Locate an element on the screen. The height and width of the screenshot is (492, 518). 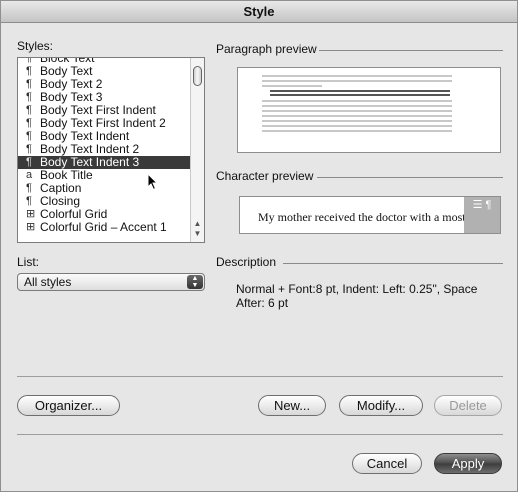
scroll-thumb is located at coordinates (197, 76).